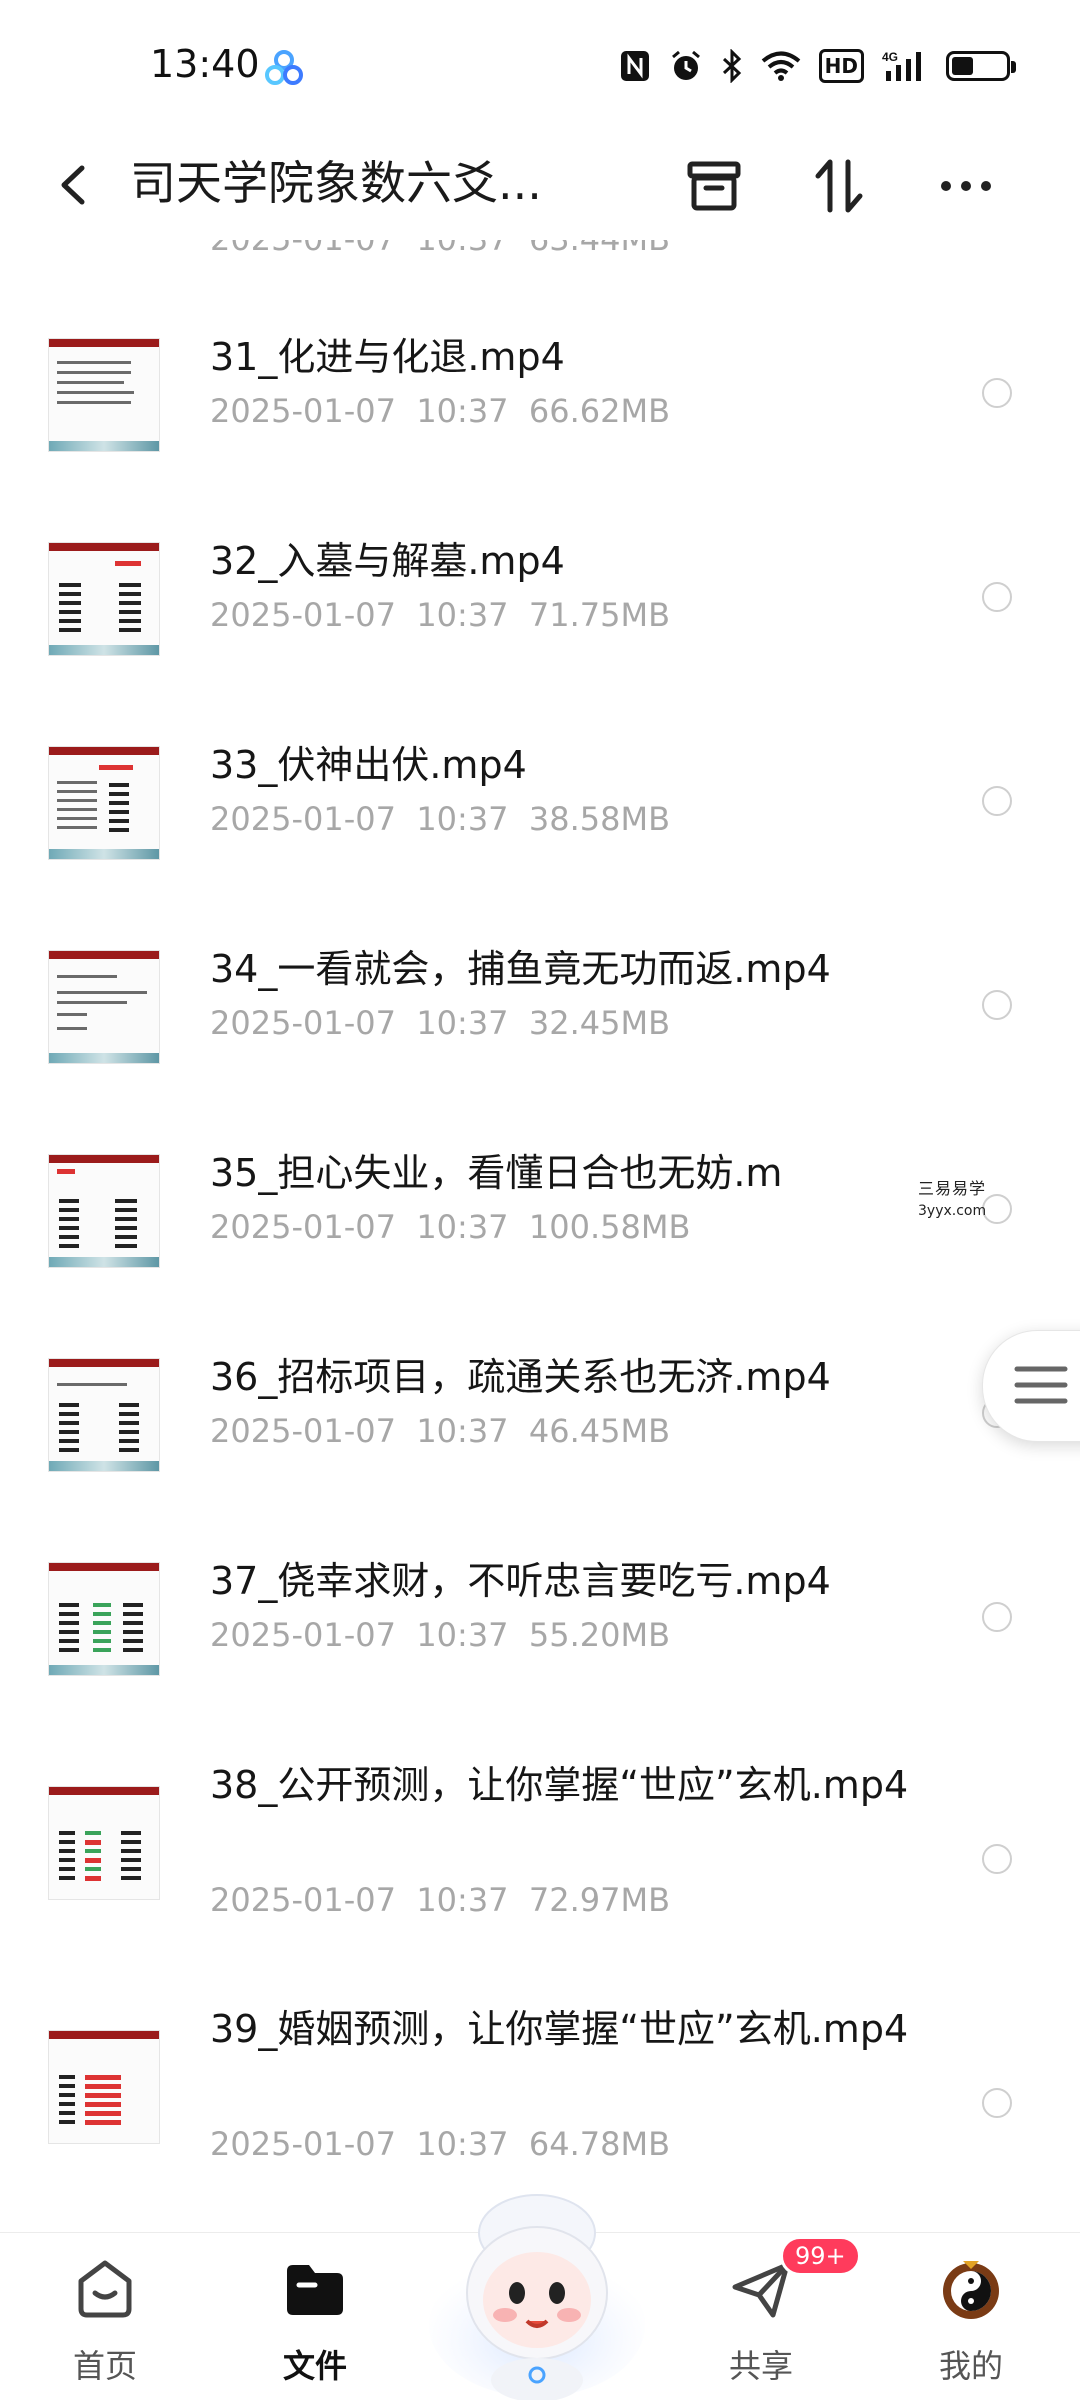  Describe the element at coordinates (440, 1023) in the screenshot. I see `file-meta: 2025-01-07 10:37 32.45MB` at that location.